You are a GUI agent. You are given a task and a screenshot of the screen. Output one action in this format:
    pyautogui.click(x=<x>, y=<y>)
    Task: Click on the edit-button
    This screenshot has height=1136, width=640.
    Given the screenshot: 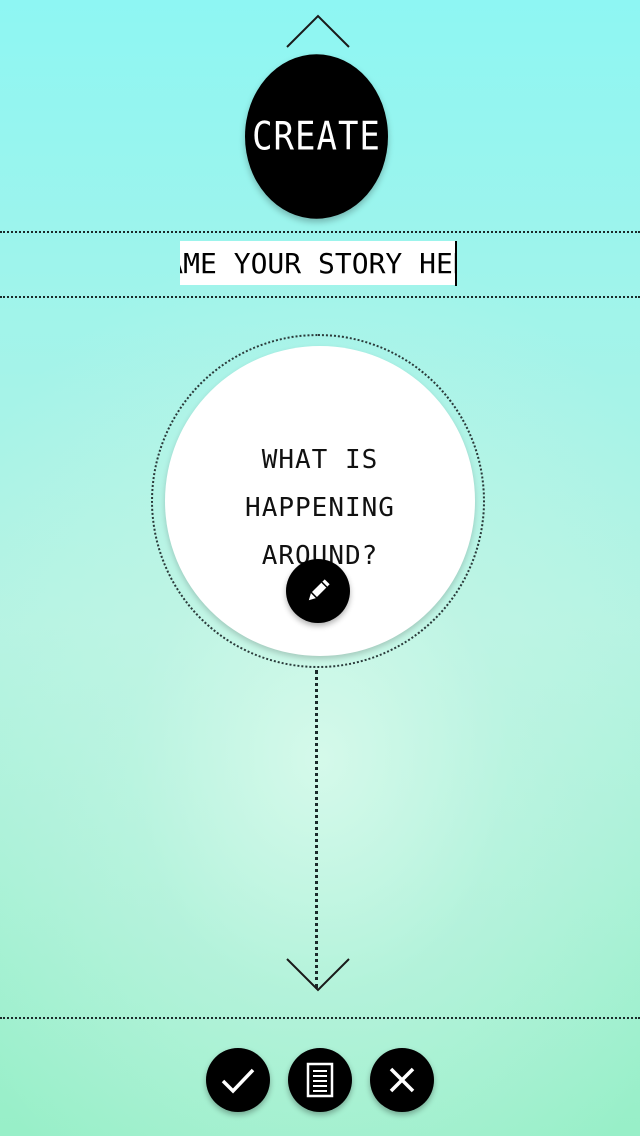 What is the action you would take?
    pyautogui.click(x=318, y=591)
    